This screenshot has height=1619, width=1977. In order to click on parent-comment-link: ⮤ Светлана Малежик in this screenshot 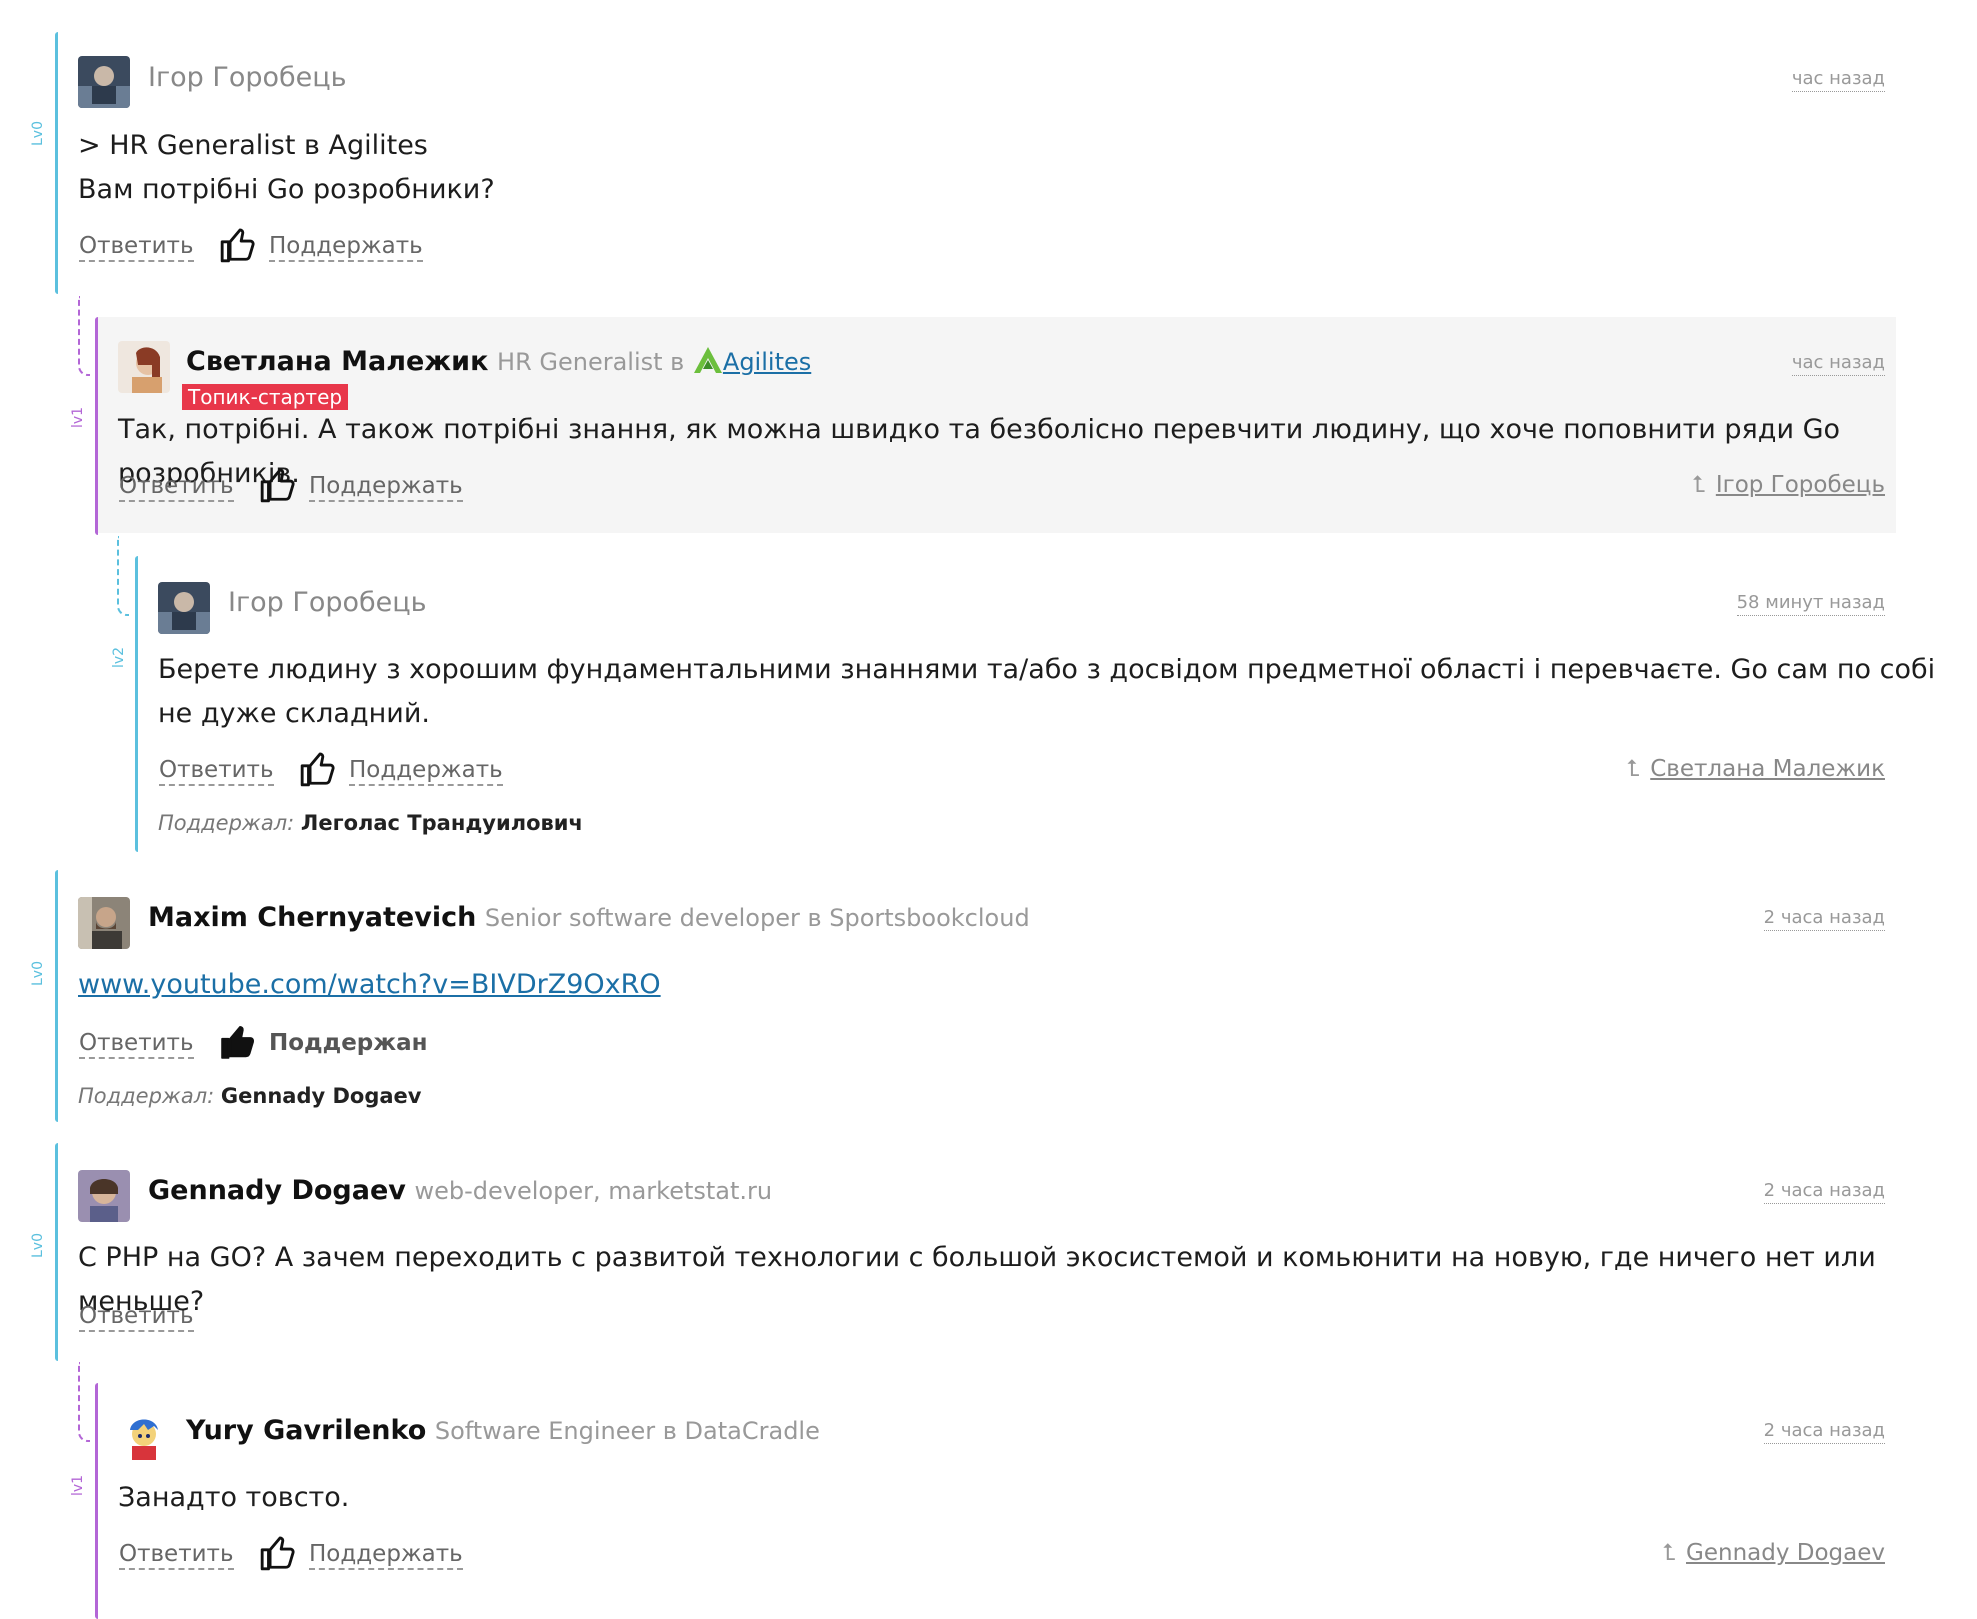, I will do `click(1756, 769)`.